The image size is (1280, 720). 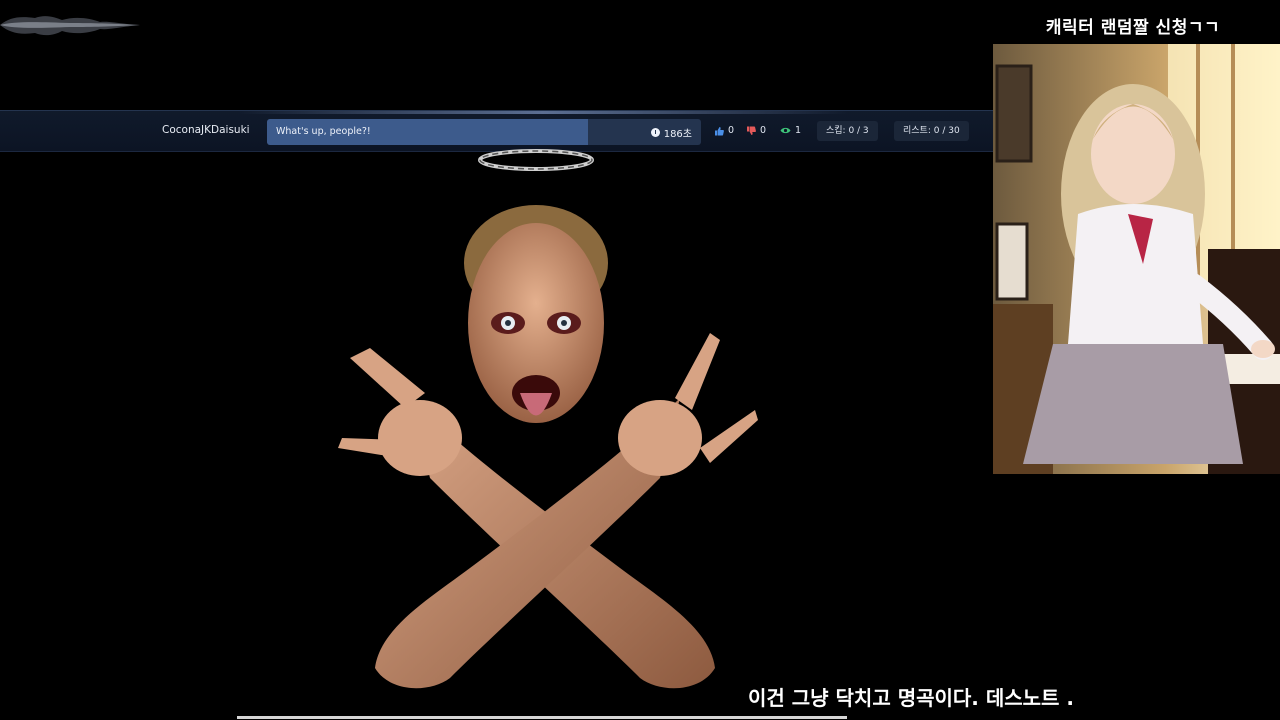 I want to click on remaining-time-label: 186초, so click(x=677, y=134).